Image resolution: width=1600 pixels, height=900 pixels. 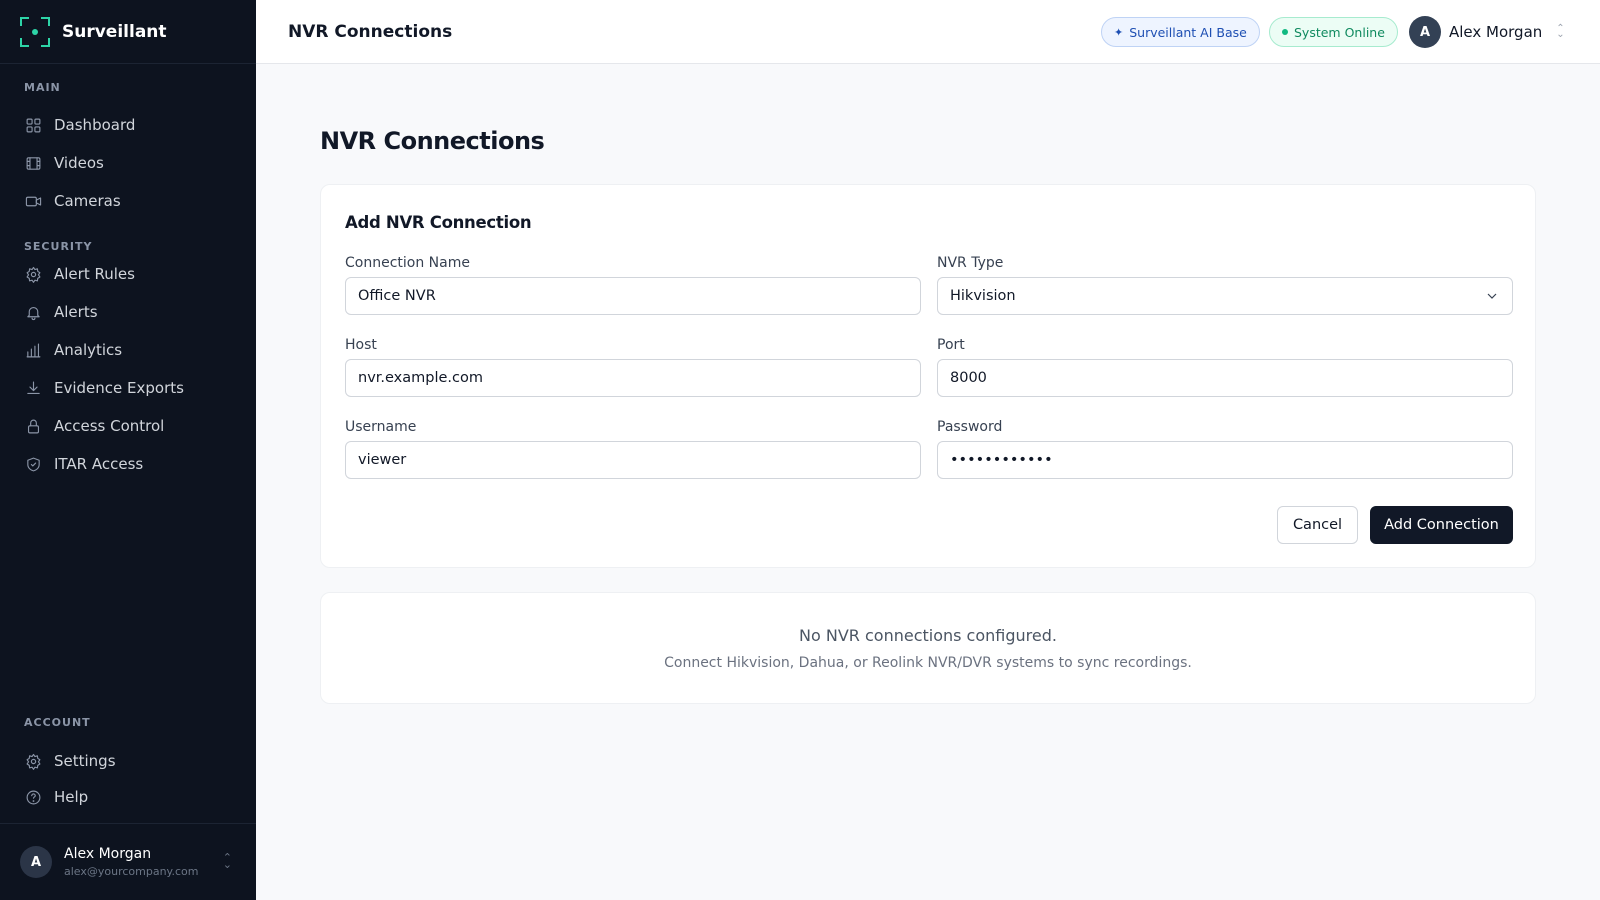 I want to click on sidebar-item-itar-access: ITAR Access, so click(x=128, y=464).